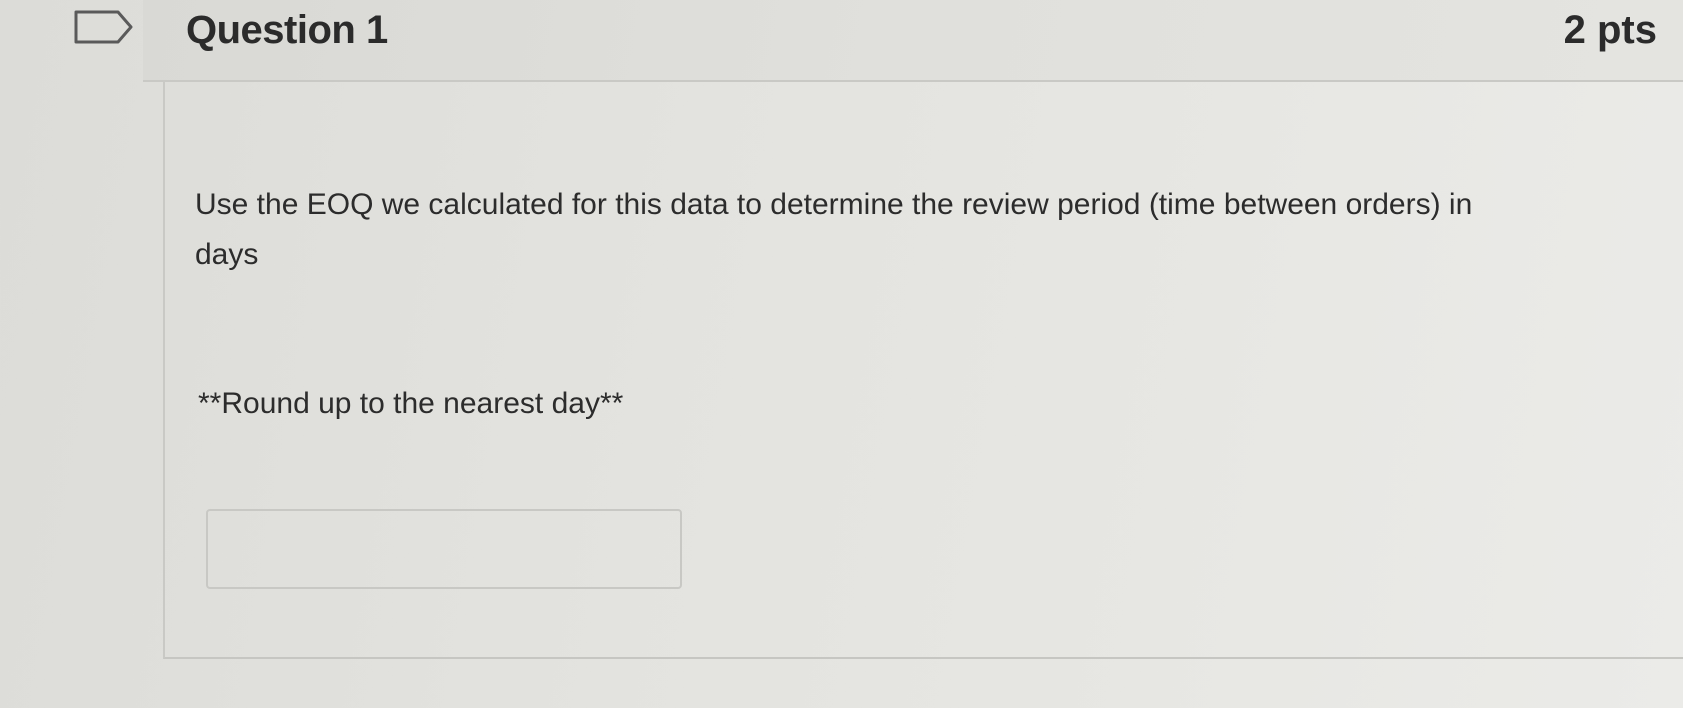 This screenshot has height=708, width=1683. I want to click on flag-question-icon, so click(104, 27).